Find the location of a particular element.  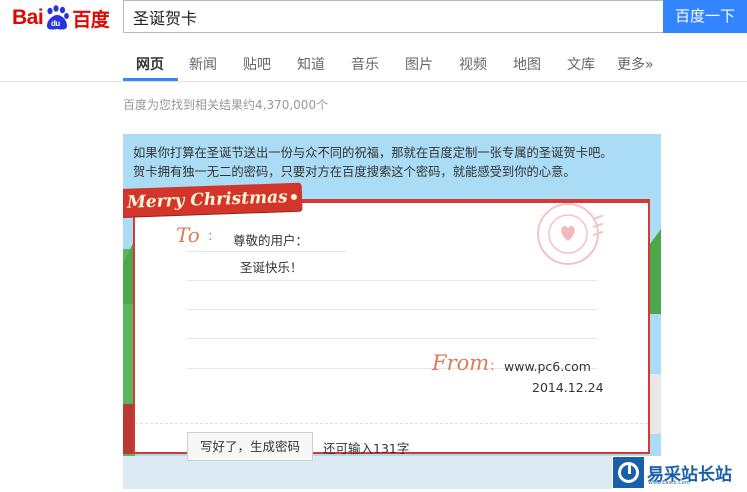

card-divider is located at coordinates (391, 423).